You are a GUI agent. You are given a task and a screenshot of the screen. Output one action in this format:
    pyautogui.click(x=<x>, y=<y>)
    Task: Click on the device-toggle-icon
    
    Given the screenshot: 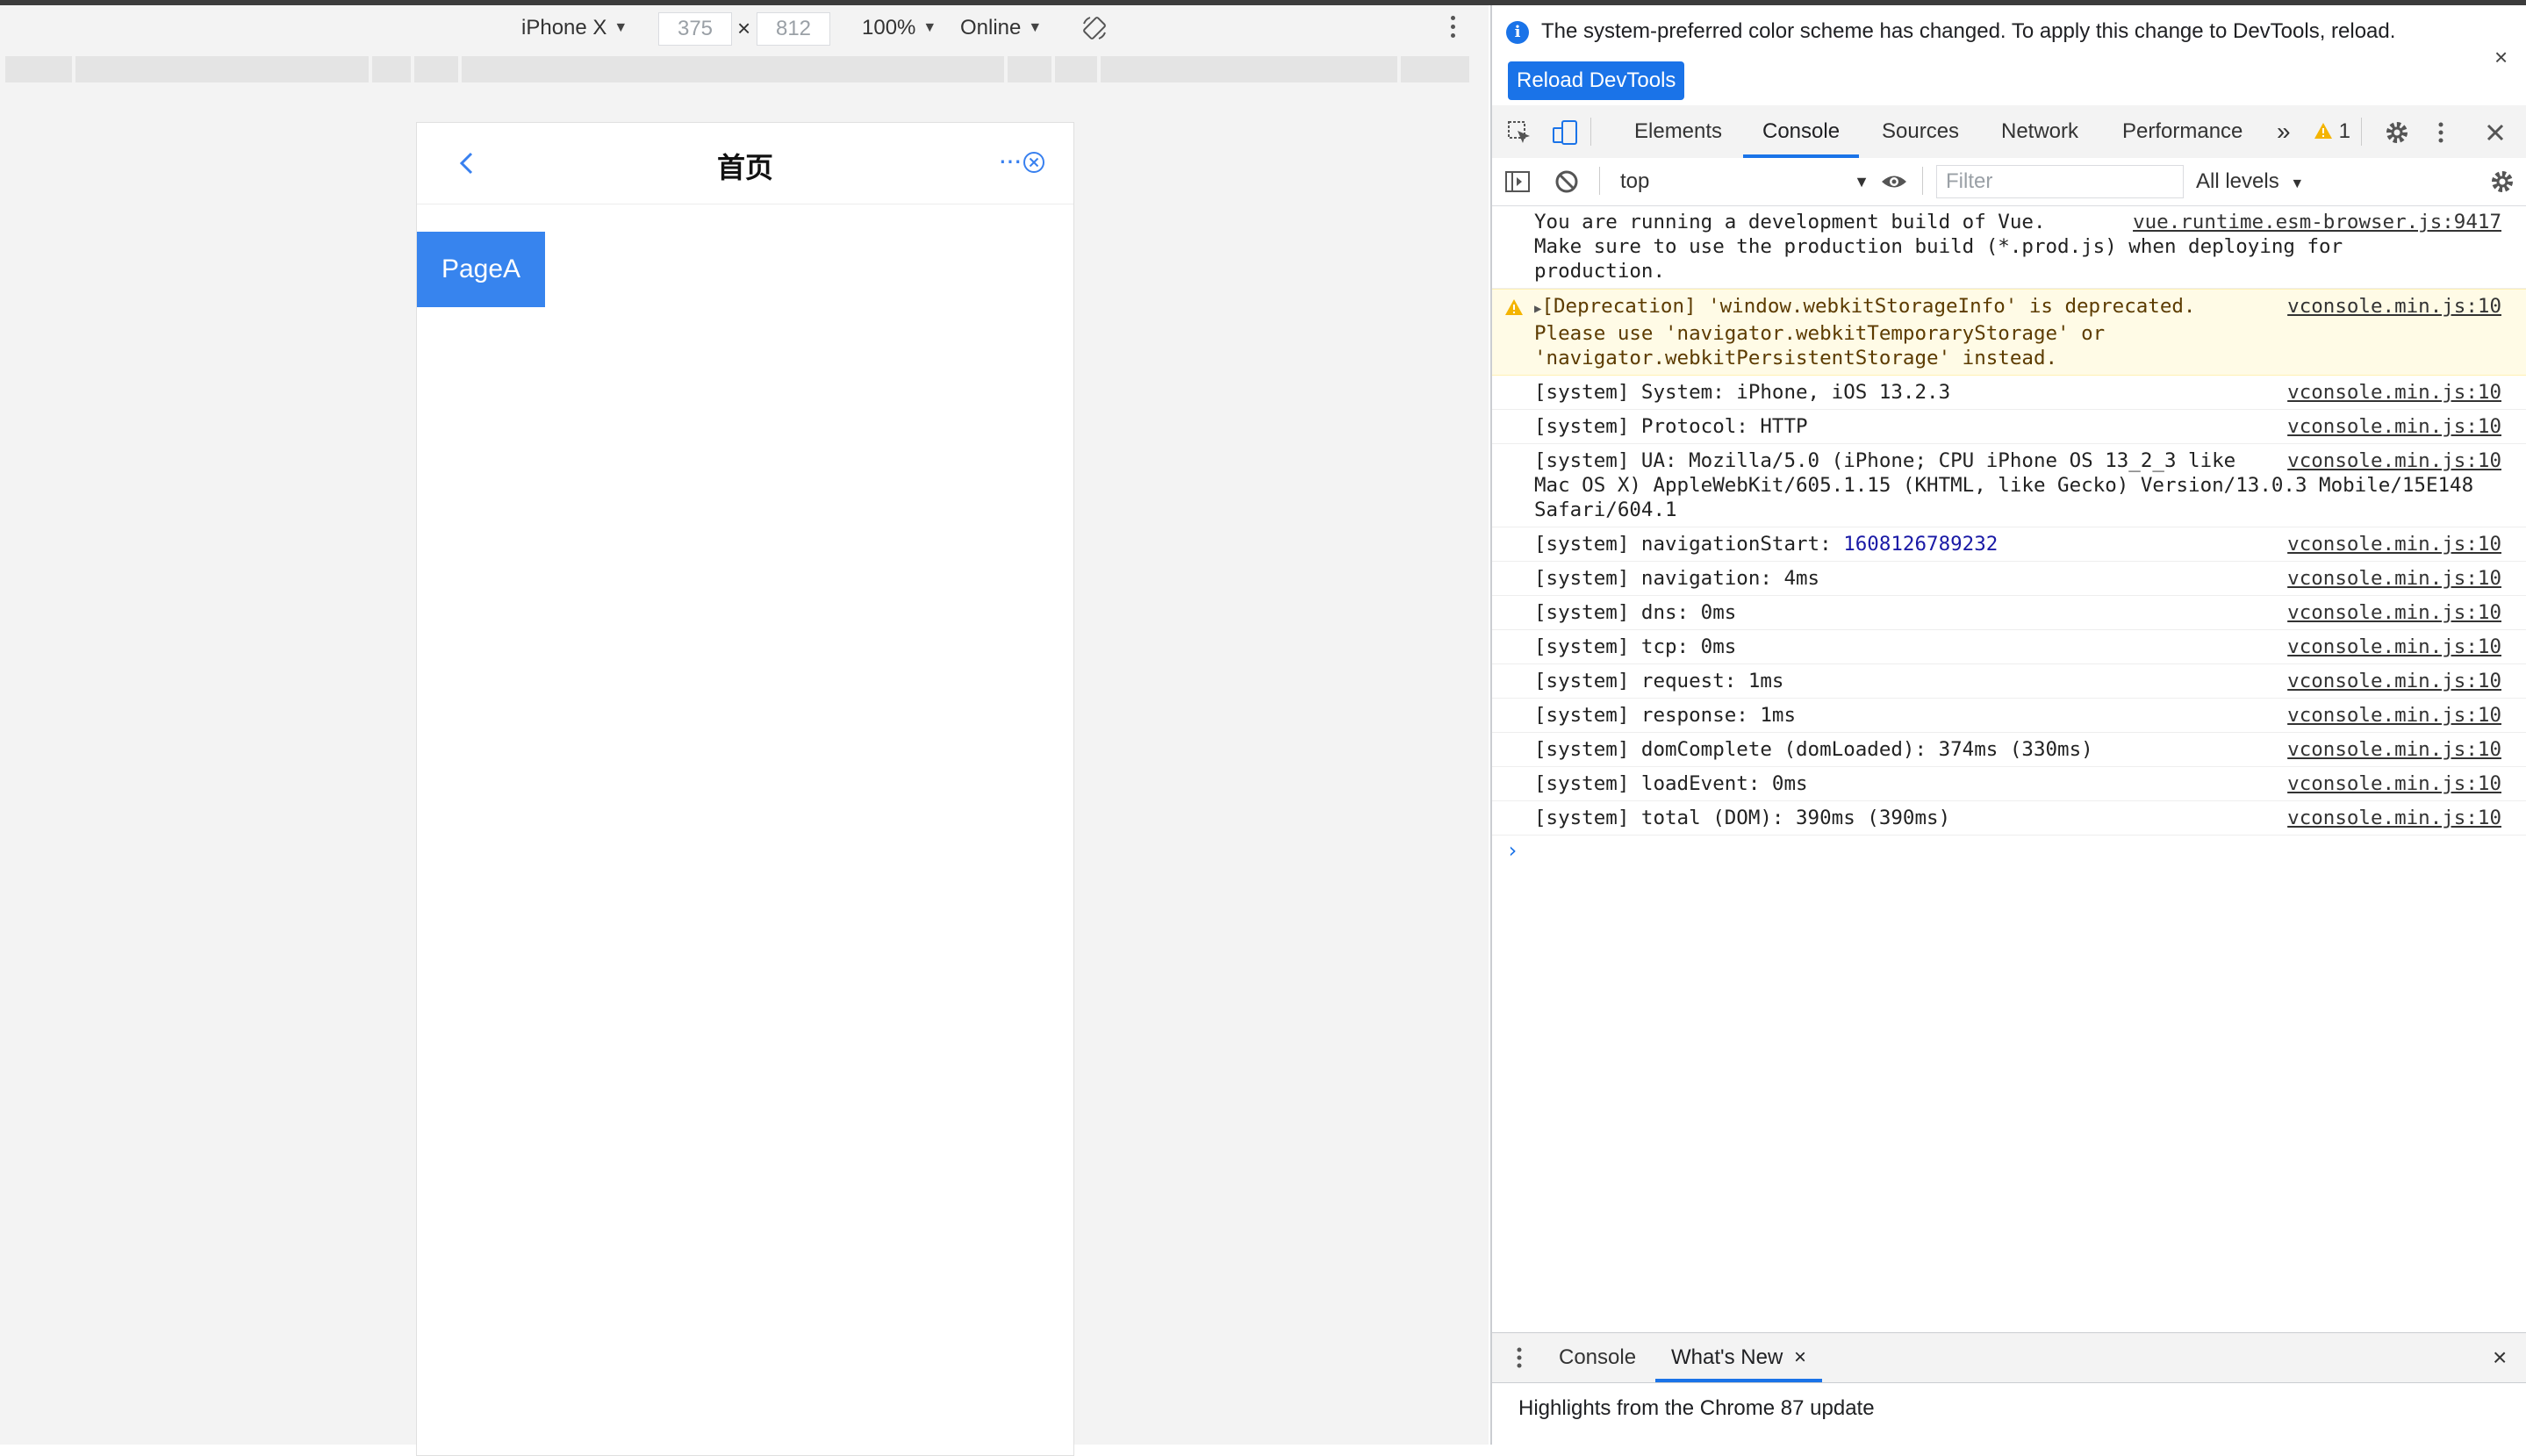 What is the action you would take?
    pyautogui.click(x=1565, y=132)
    